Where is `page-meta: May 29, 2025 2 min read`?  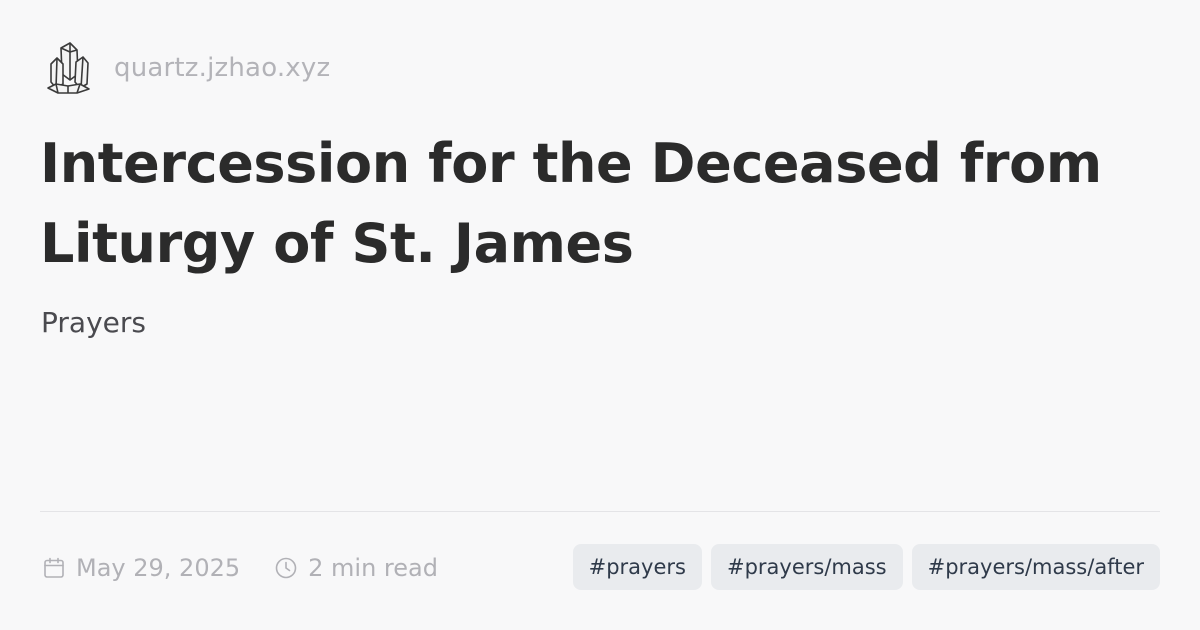
page-meta: May 29, 2025 2 min read is located at coordinates (240, 568).